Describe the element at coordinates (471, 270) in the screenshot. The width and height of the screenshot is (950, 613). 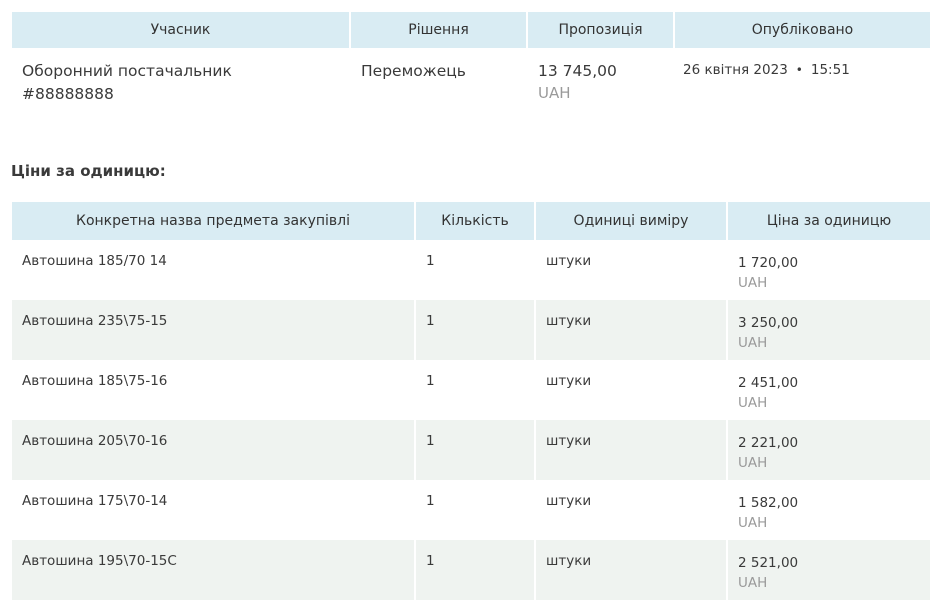
I see `table-row: Автошина 185/70 14 1 штуки 1 720,00 UAH` at that location.